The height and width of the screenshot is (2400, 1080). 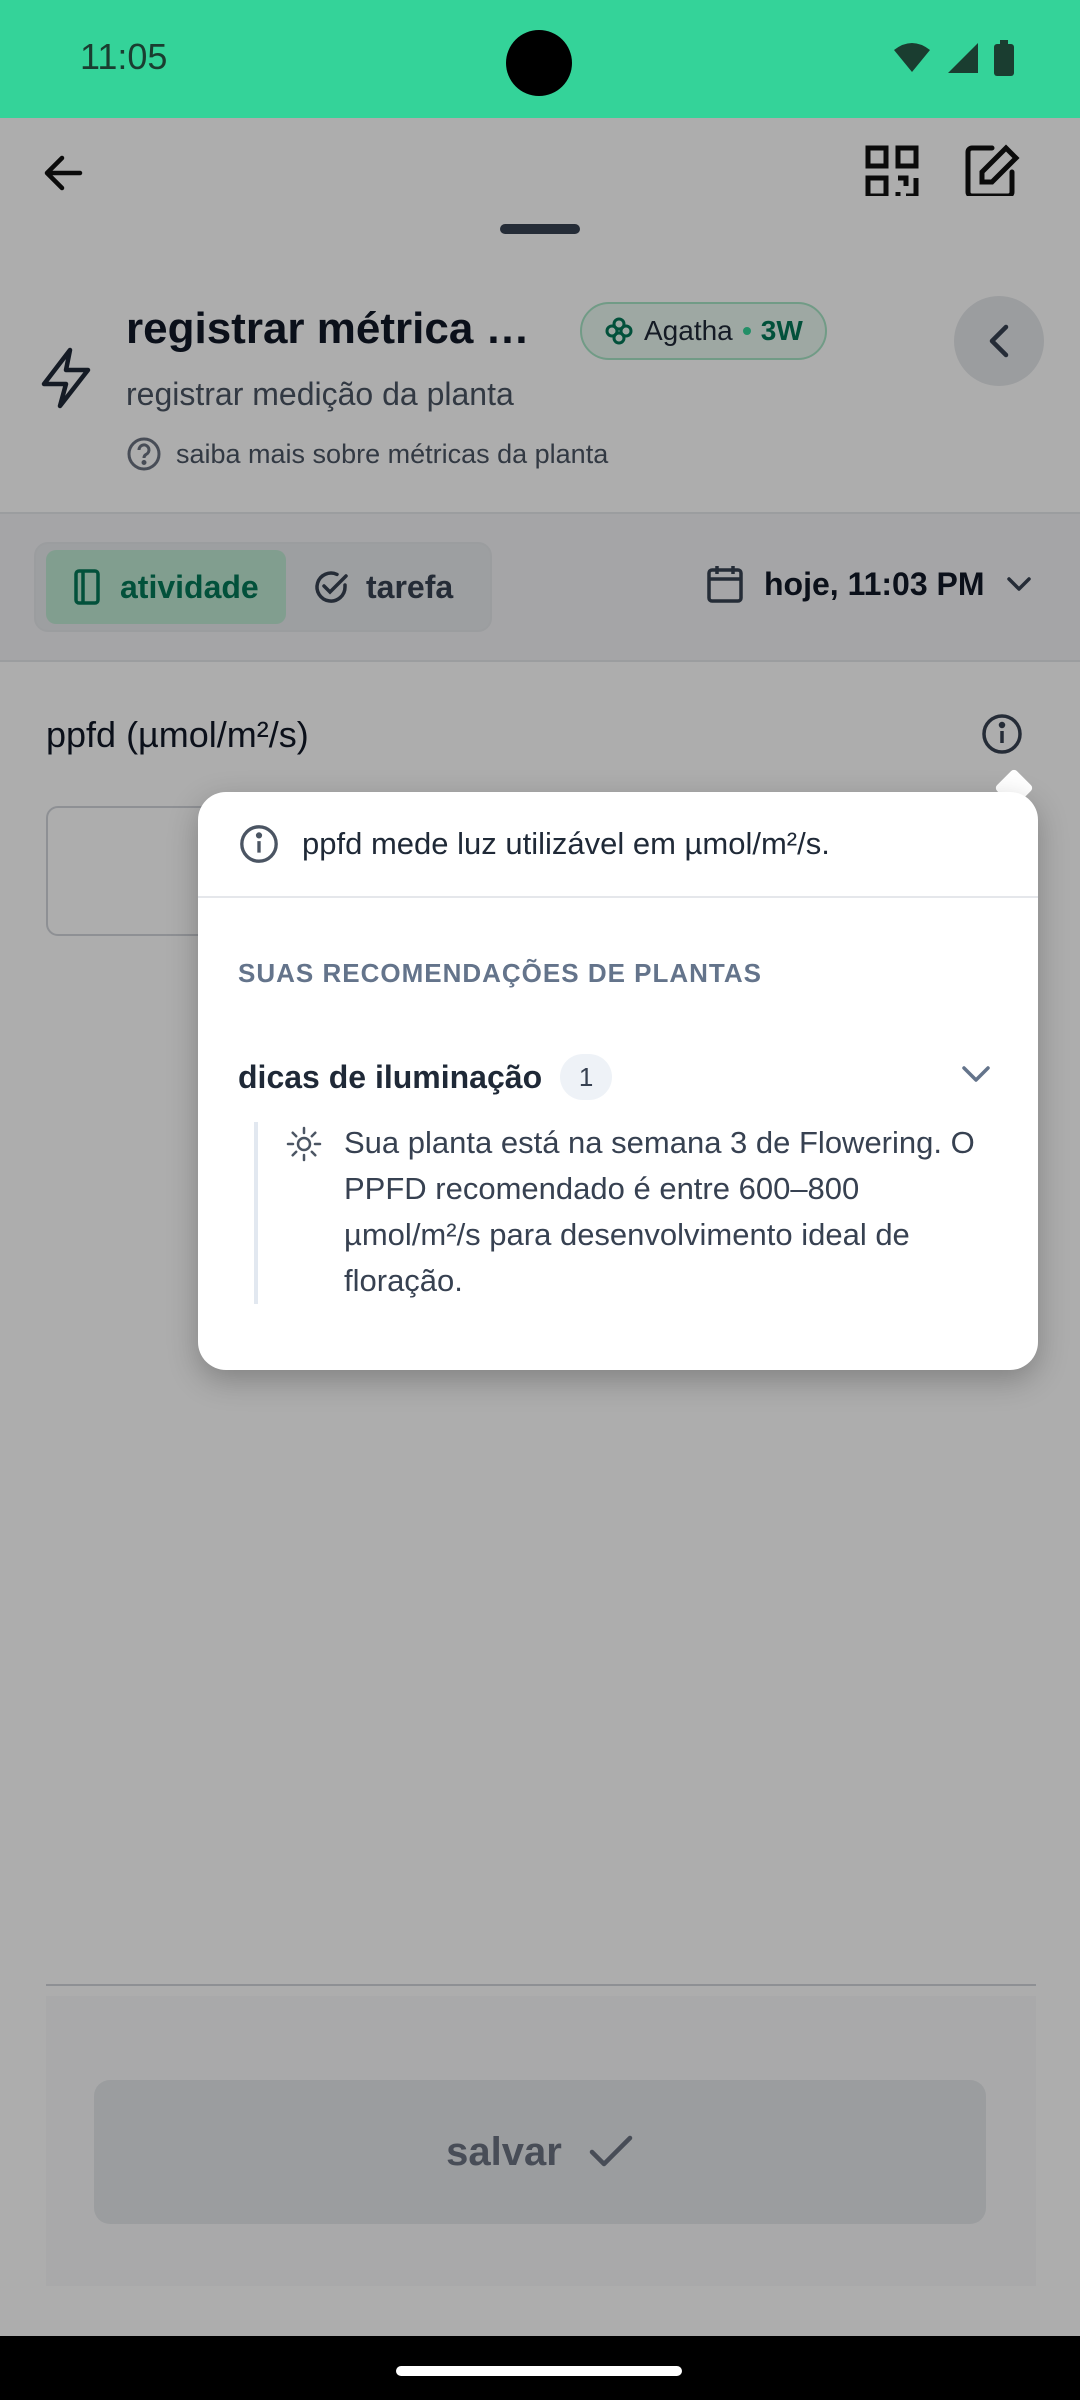 What do you see at coordinates (304, 1144) in the screenshot?
I see `sun-icon` at bounding box center [304, 1144].